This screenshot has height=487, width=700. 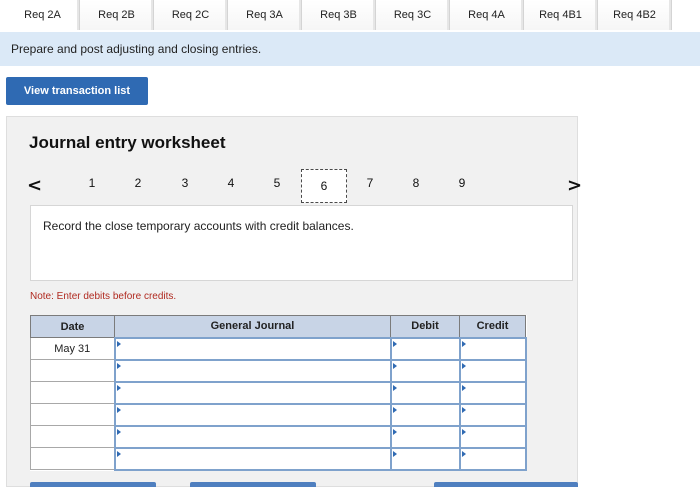 What do you see at coordinates (92, 183) in the screenshot?
I see `page-1: 1` at bounding box center [92, 183].